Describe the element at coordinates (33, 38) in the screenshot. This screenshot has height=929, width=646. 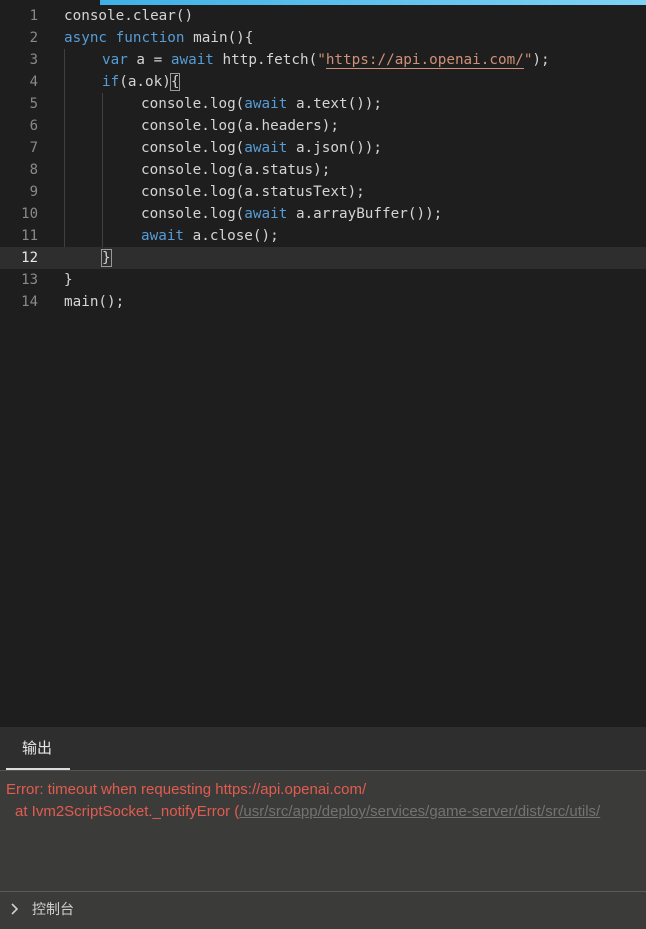
I see `line-number: 2` at that location.